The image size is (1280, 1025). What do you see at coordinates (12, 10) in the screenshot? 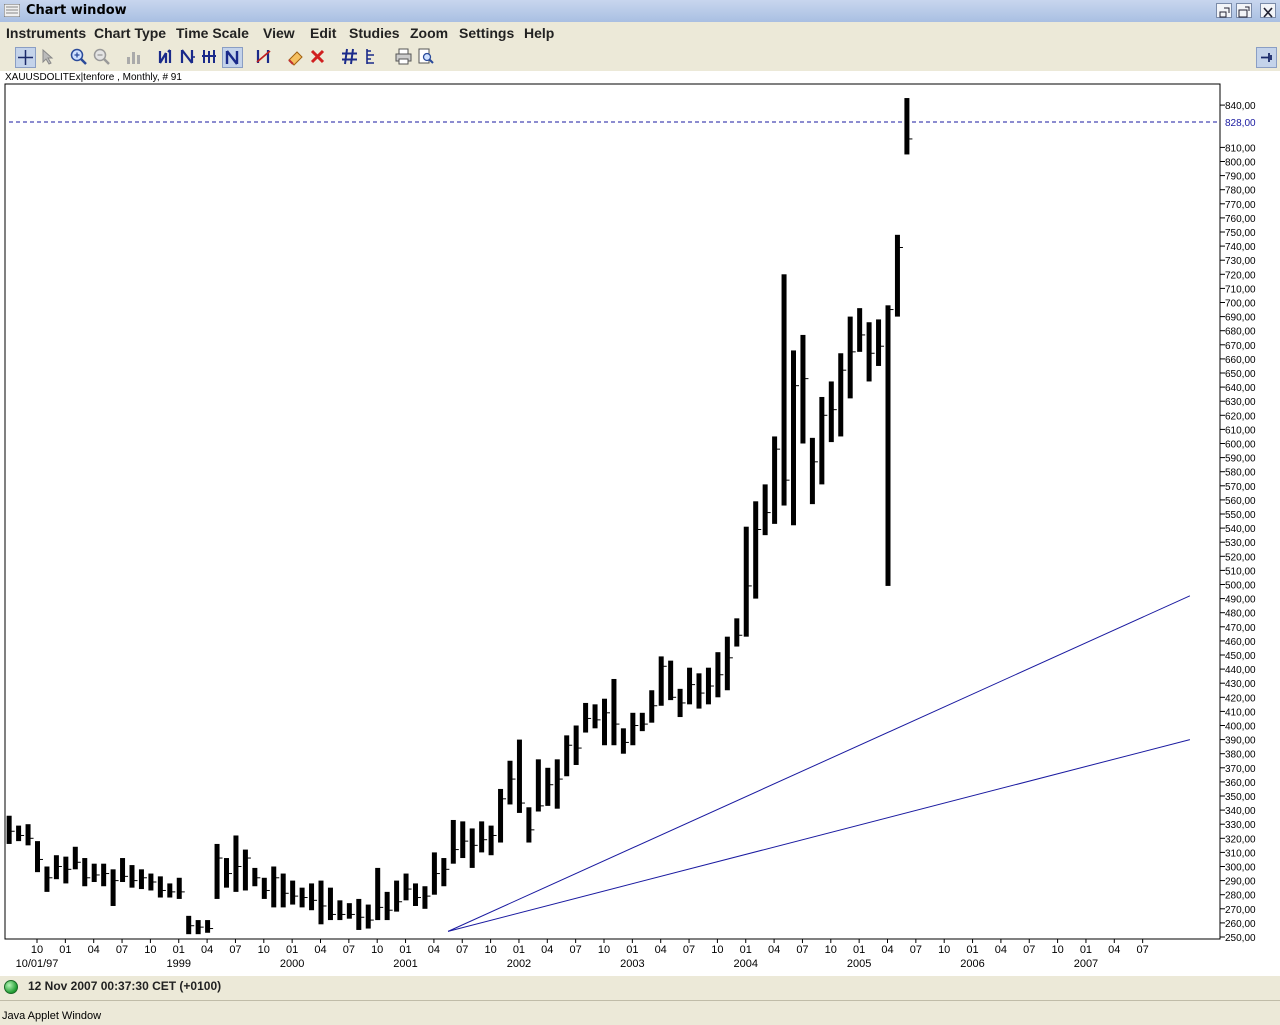
I see `app-icon` at bounding box center [12, 10].